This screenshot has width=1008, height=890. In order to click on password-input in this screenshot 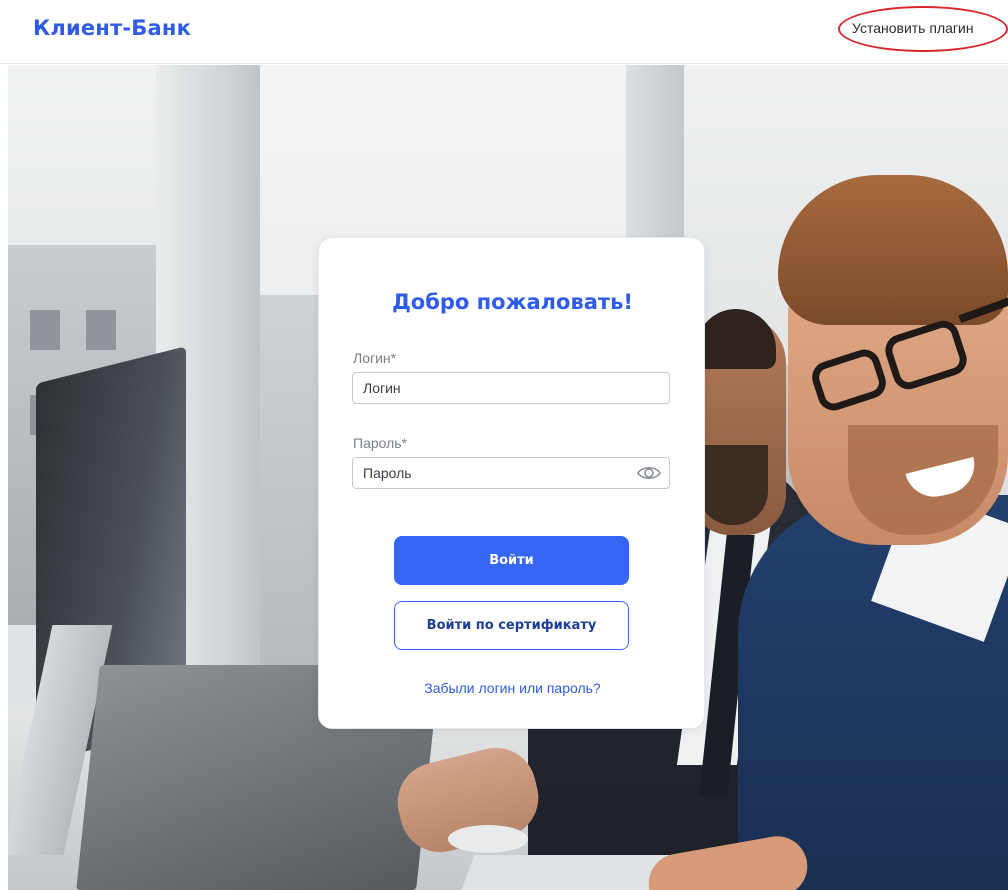, I will do `click(511, 473)`.